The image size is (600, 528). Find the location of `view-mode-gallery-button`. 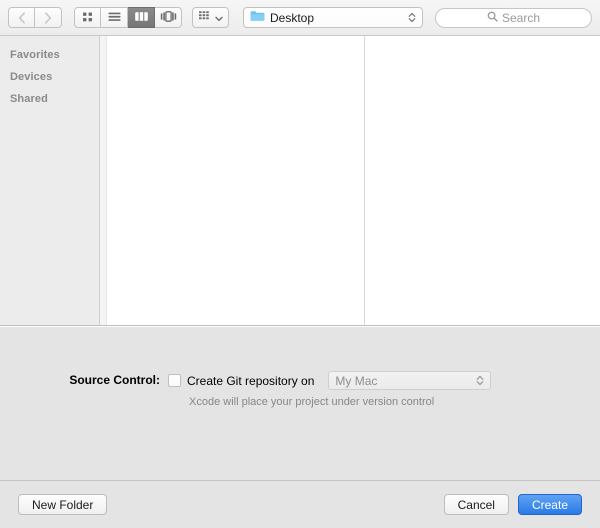

view-mode-gallery-button is located at coordinates (168, 17).